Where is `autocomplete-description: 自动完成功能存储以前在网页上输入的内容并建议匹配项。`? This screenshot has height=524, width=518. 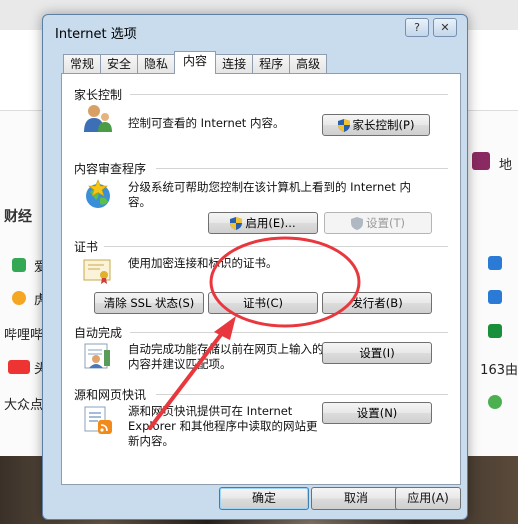 autocomplete-description: 自动完成功能存储以前在网页上输入的内容并建议匹配项。 is located at coordinates (226, 356).